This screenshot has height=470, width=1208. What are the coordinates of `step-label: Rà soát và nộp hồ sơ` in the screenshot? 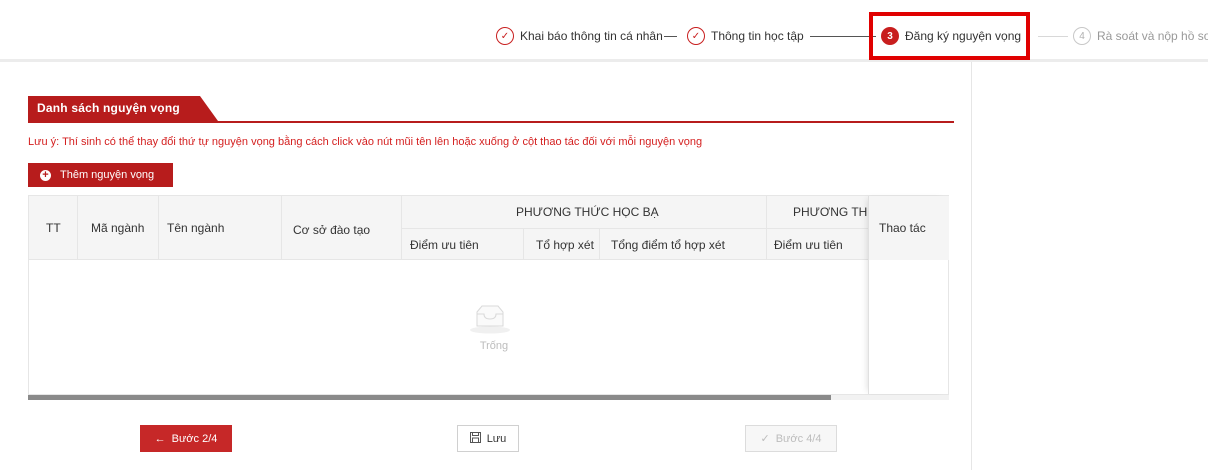 It's located at (1152, 36).